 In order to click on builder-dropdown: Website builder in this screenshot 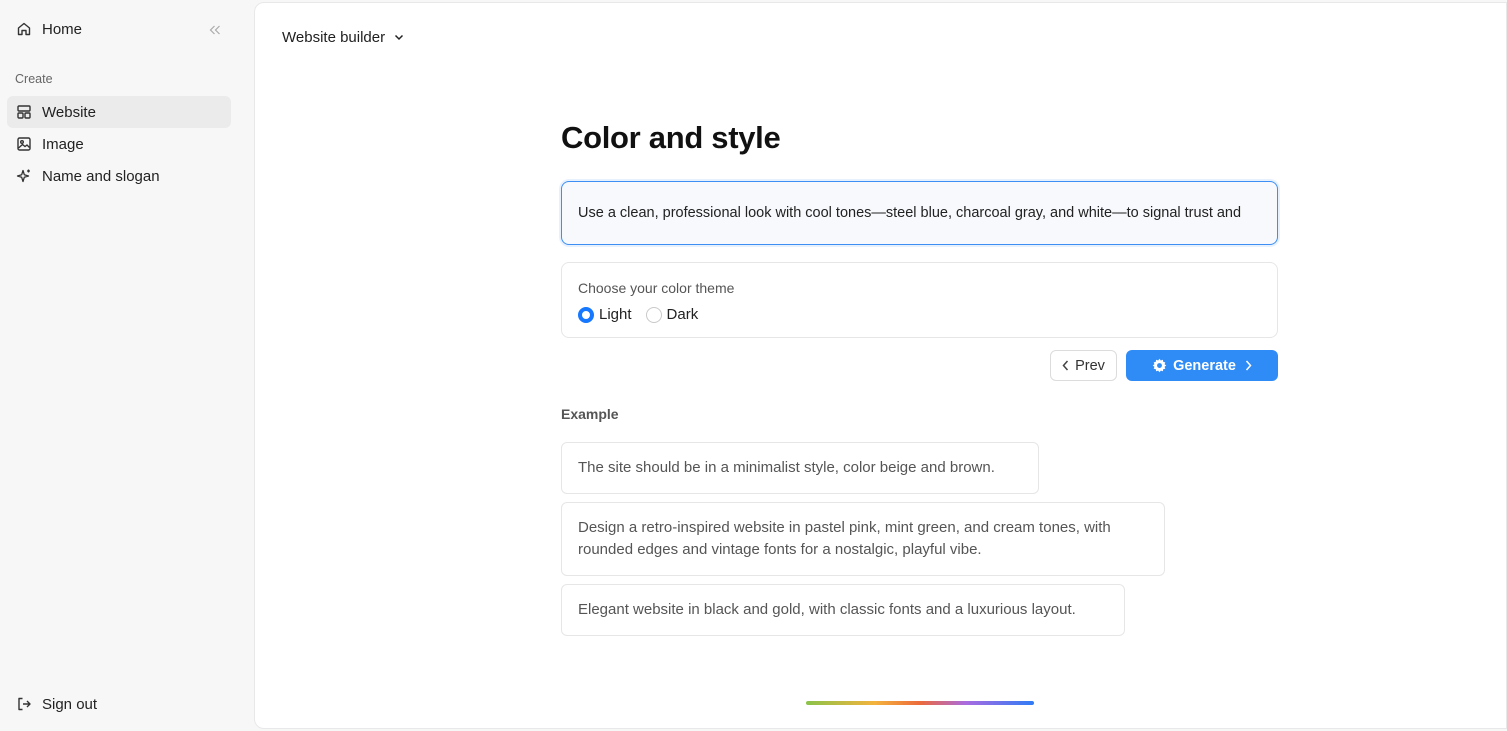, I will do `click(343, 37)`.